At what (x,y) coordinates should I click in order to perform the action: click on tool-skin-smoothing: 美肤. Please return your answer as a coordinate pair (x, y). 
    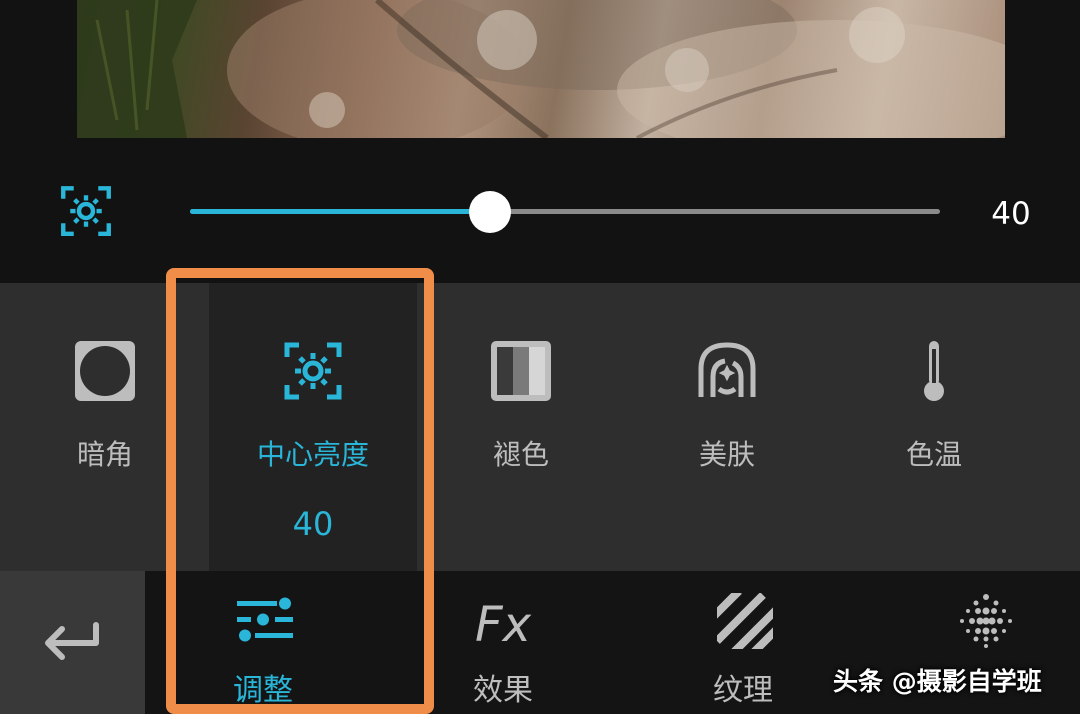
    Looking at the image, I should click on (727, 427).